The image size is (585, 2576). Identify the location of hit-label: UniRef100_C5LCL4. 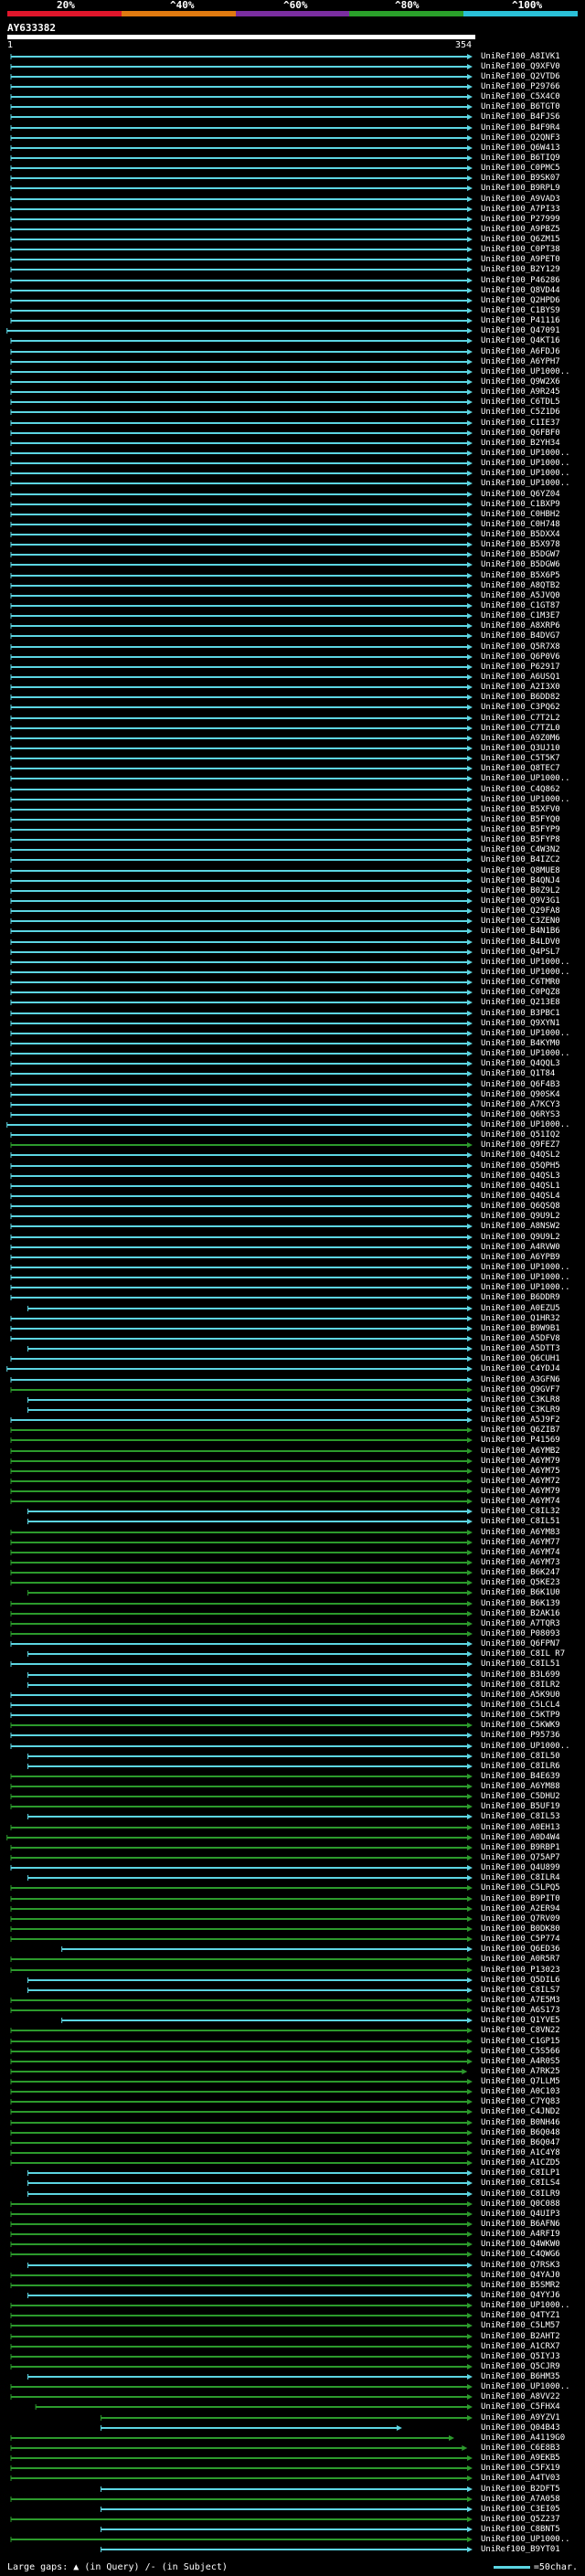
(520, 1705).